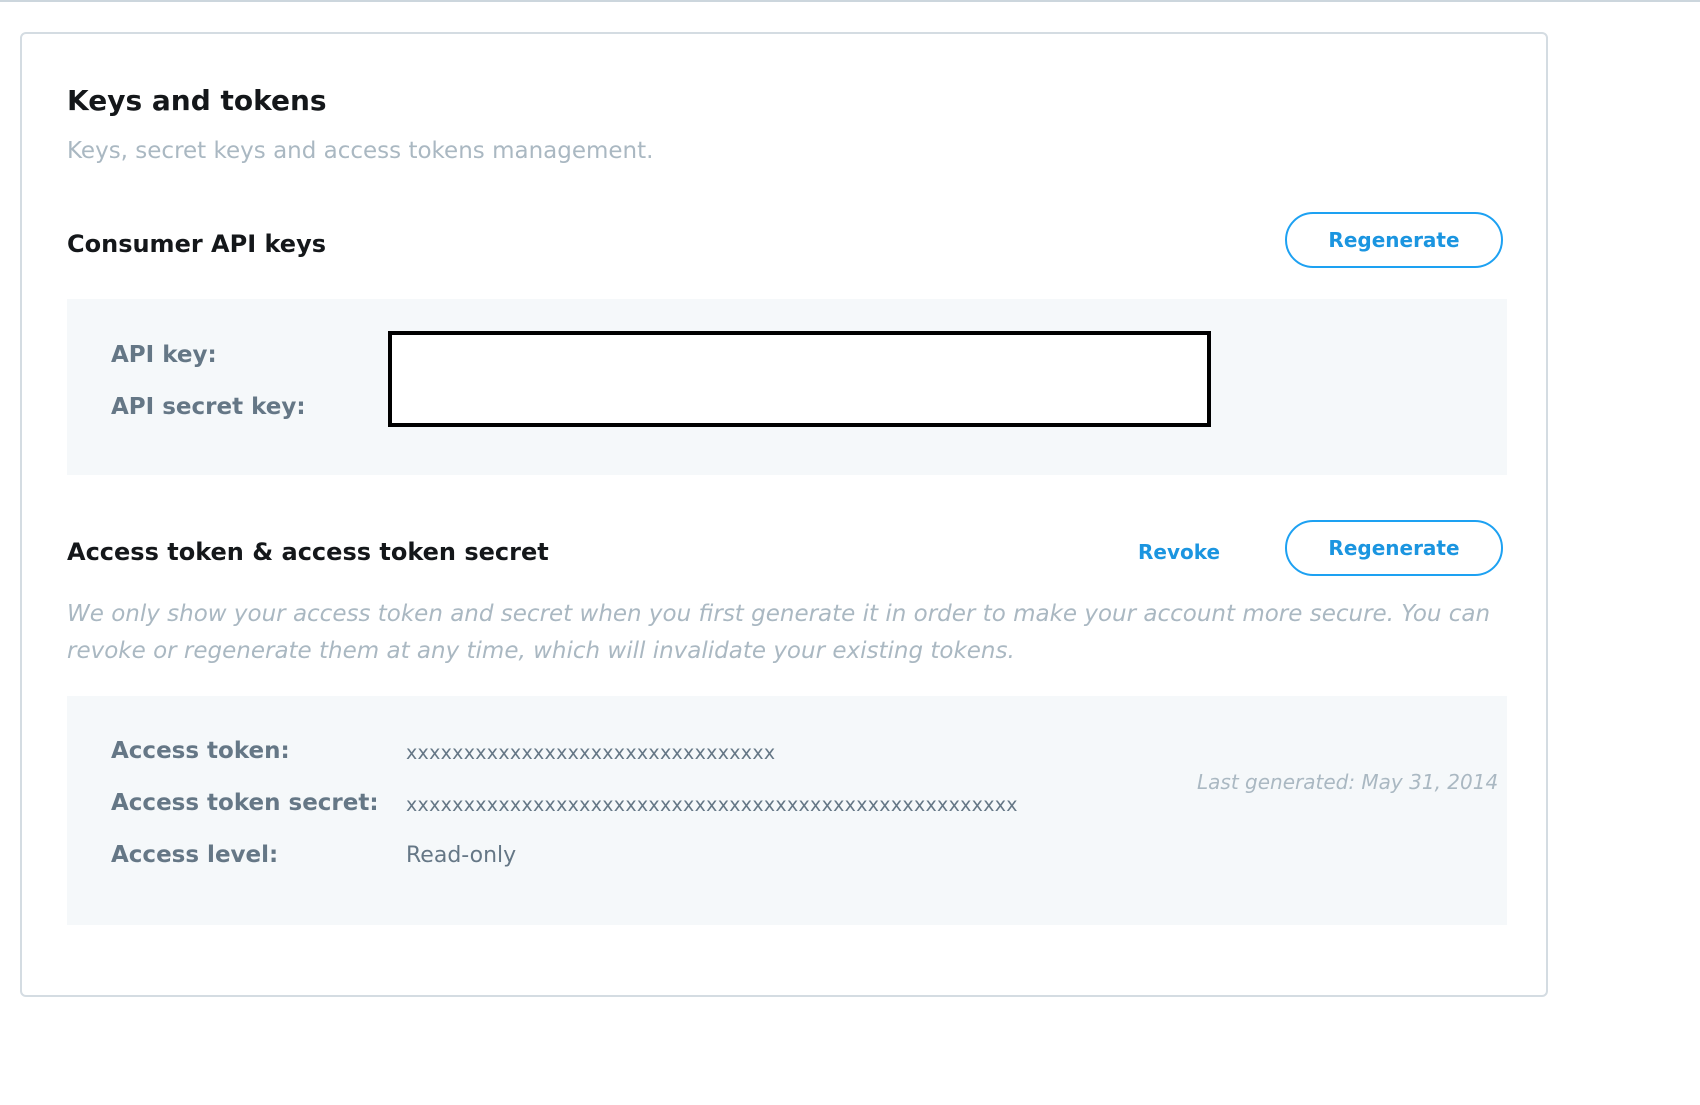 This screenshot has height=1105, width=1700. What do you see at coordinates (799, 379) in the screenshot?
I see `redacted-keys-box` at bounding box center [799, 379].